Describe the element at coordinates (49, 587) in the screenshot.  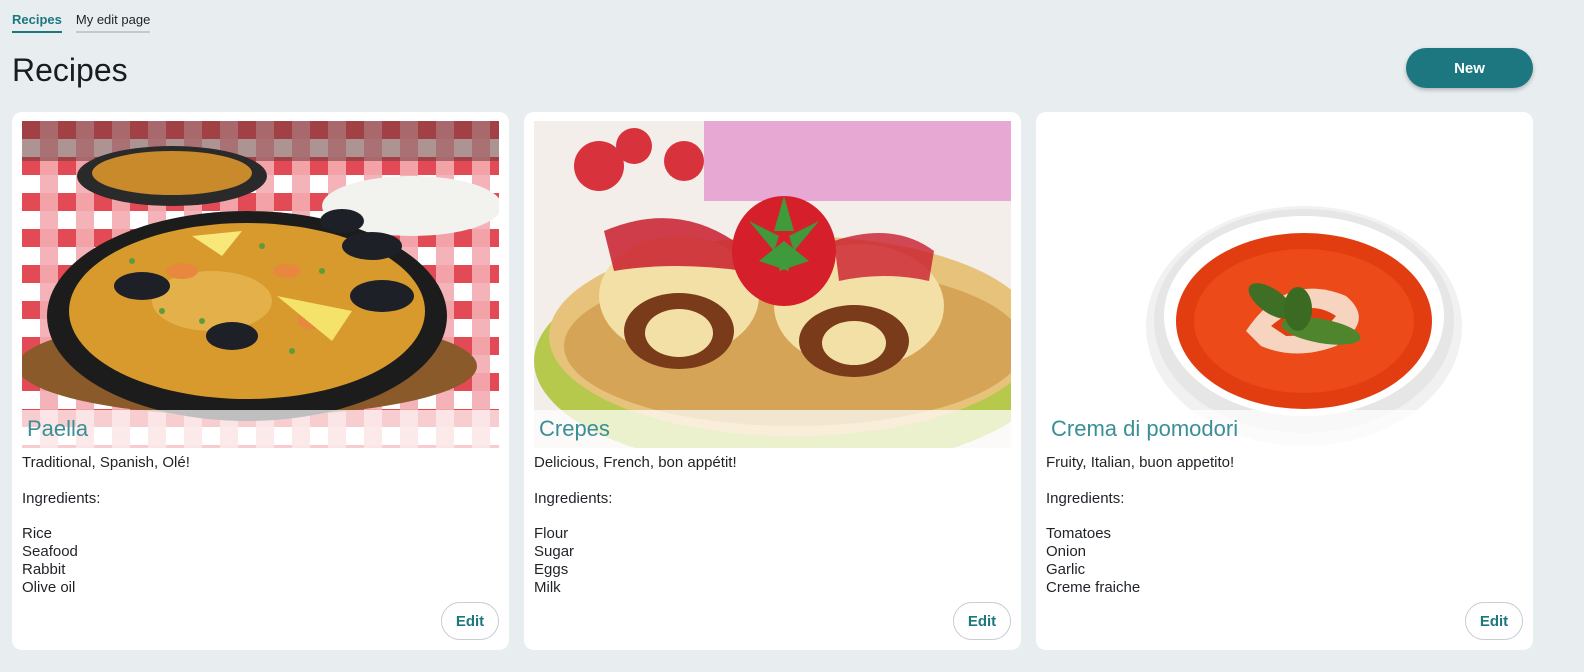
I see `ingredient-item: Olive oil` at that location.